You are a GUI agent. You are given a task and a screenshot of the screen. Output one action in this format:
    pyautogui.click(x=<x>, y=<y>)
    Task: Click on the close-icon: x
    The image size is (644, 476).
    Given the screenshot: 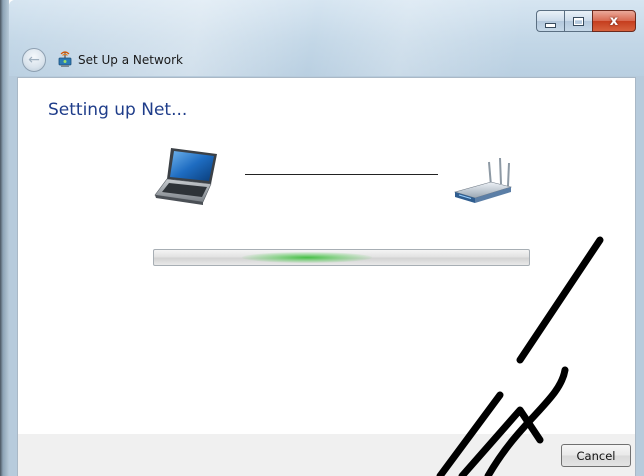 What is the action you would take?
    pyautogui.click(x=614, y=21)
    